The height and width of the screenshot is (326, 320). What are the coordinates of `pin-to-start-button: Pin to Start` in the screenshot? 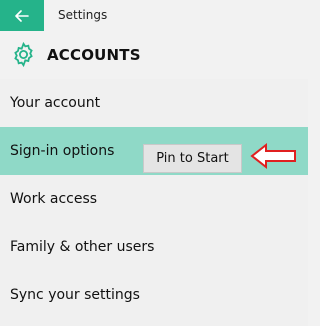 It's located at (192, 158).